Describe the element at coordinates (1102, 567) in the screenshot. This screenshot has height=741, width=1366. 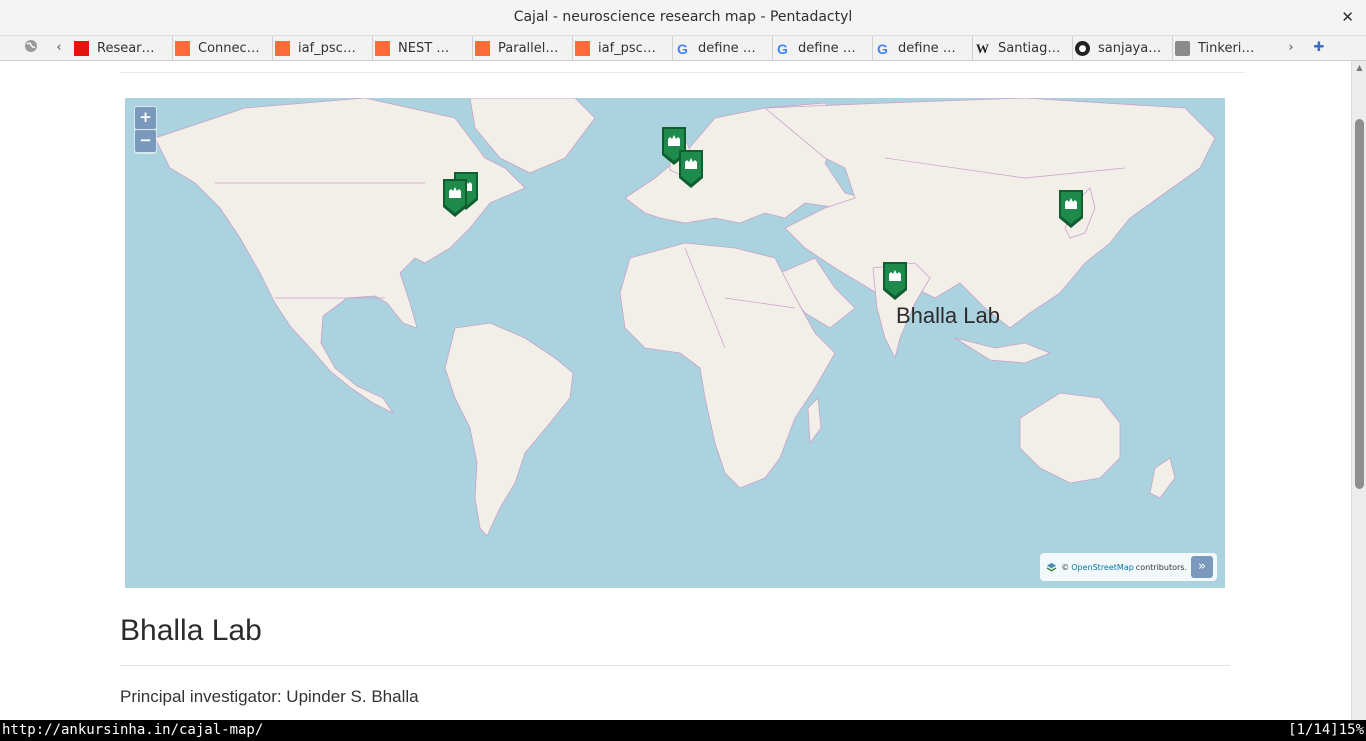
I see `openstreetmap-link: OpenStreetMap` at that location.